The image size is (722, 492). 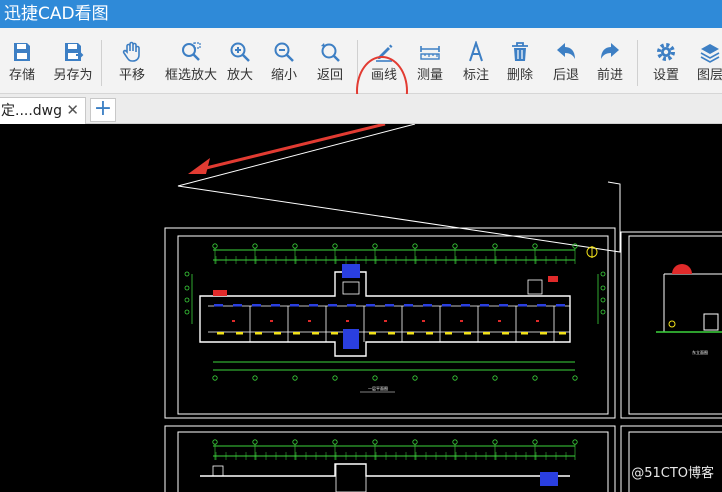 I want to click on floor-plan-title: 一层平面图, so click(x=378, y=388).